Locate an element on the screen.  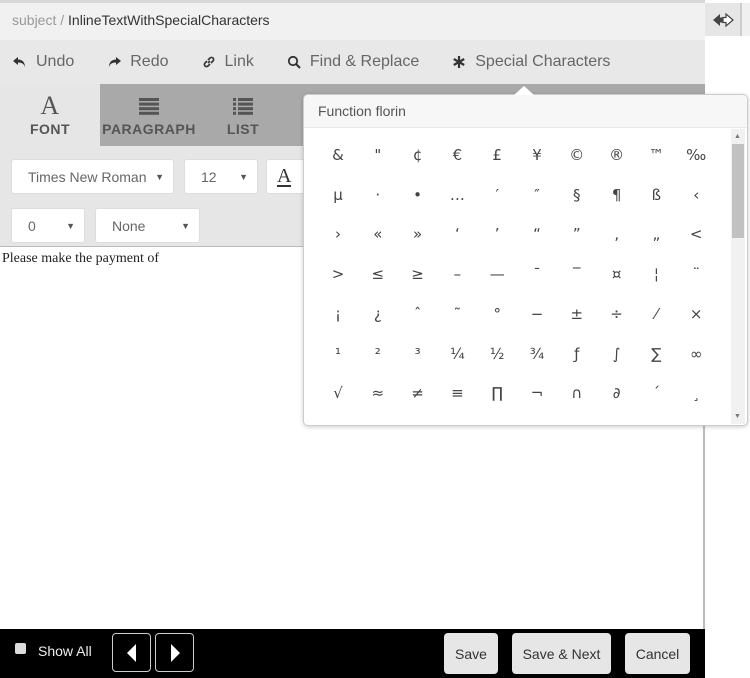
font-size-value: 12 is located at coordinates (209, 176).